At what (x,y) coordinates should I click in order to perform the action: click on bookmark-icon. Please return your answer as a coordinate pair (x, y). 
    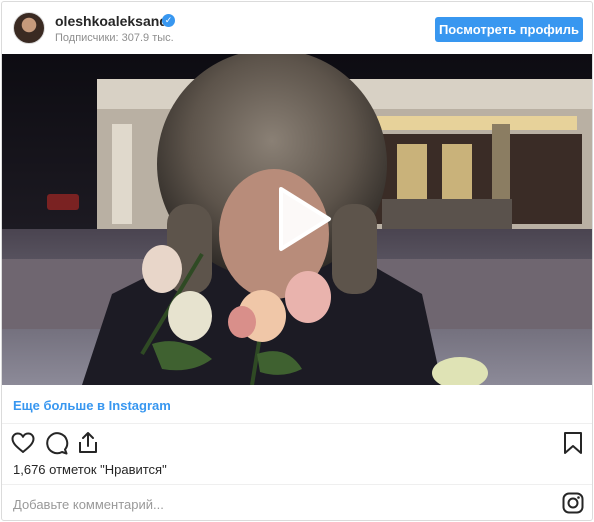
    Looking at the image, I should click on (573, 443).